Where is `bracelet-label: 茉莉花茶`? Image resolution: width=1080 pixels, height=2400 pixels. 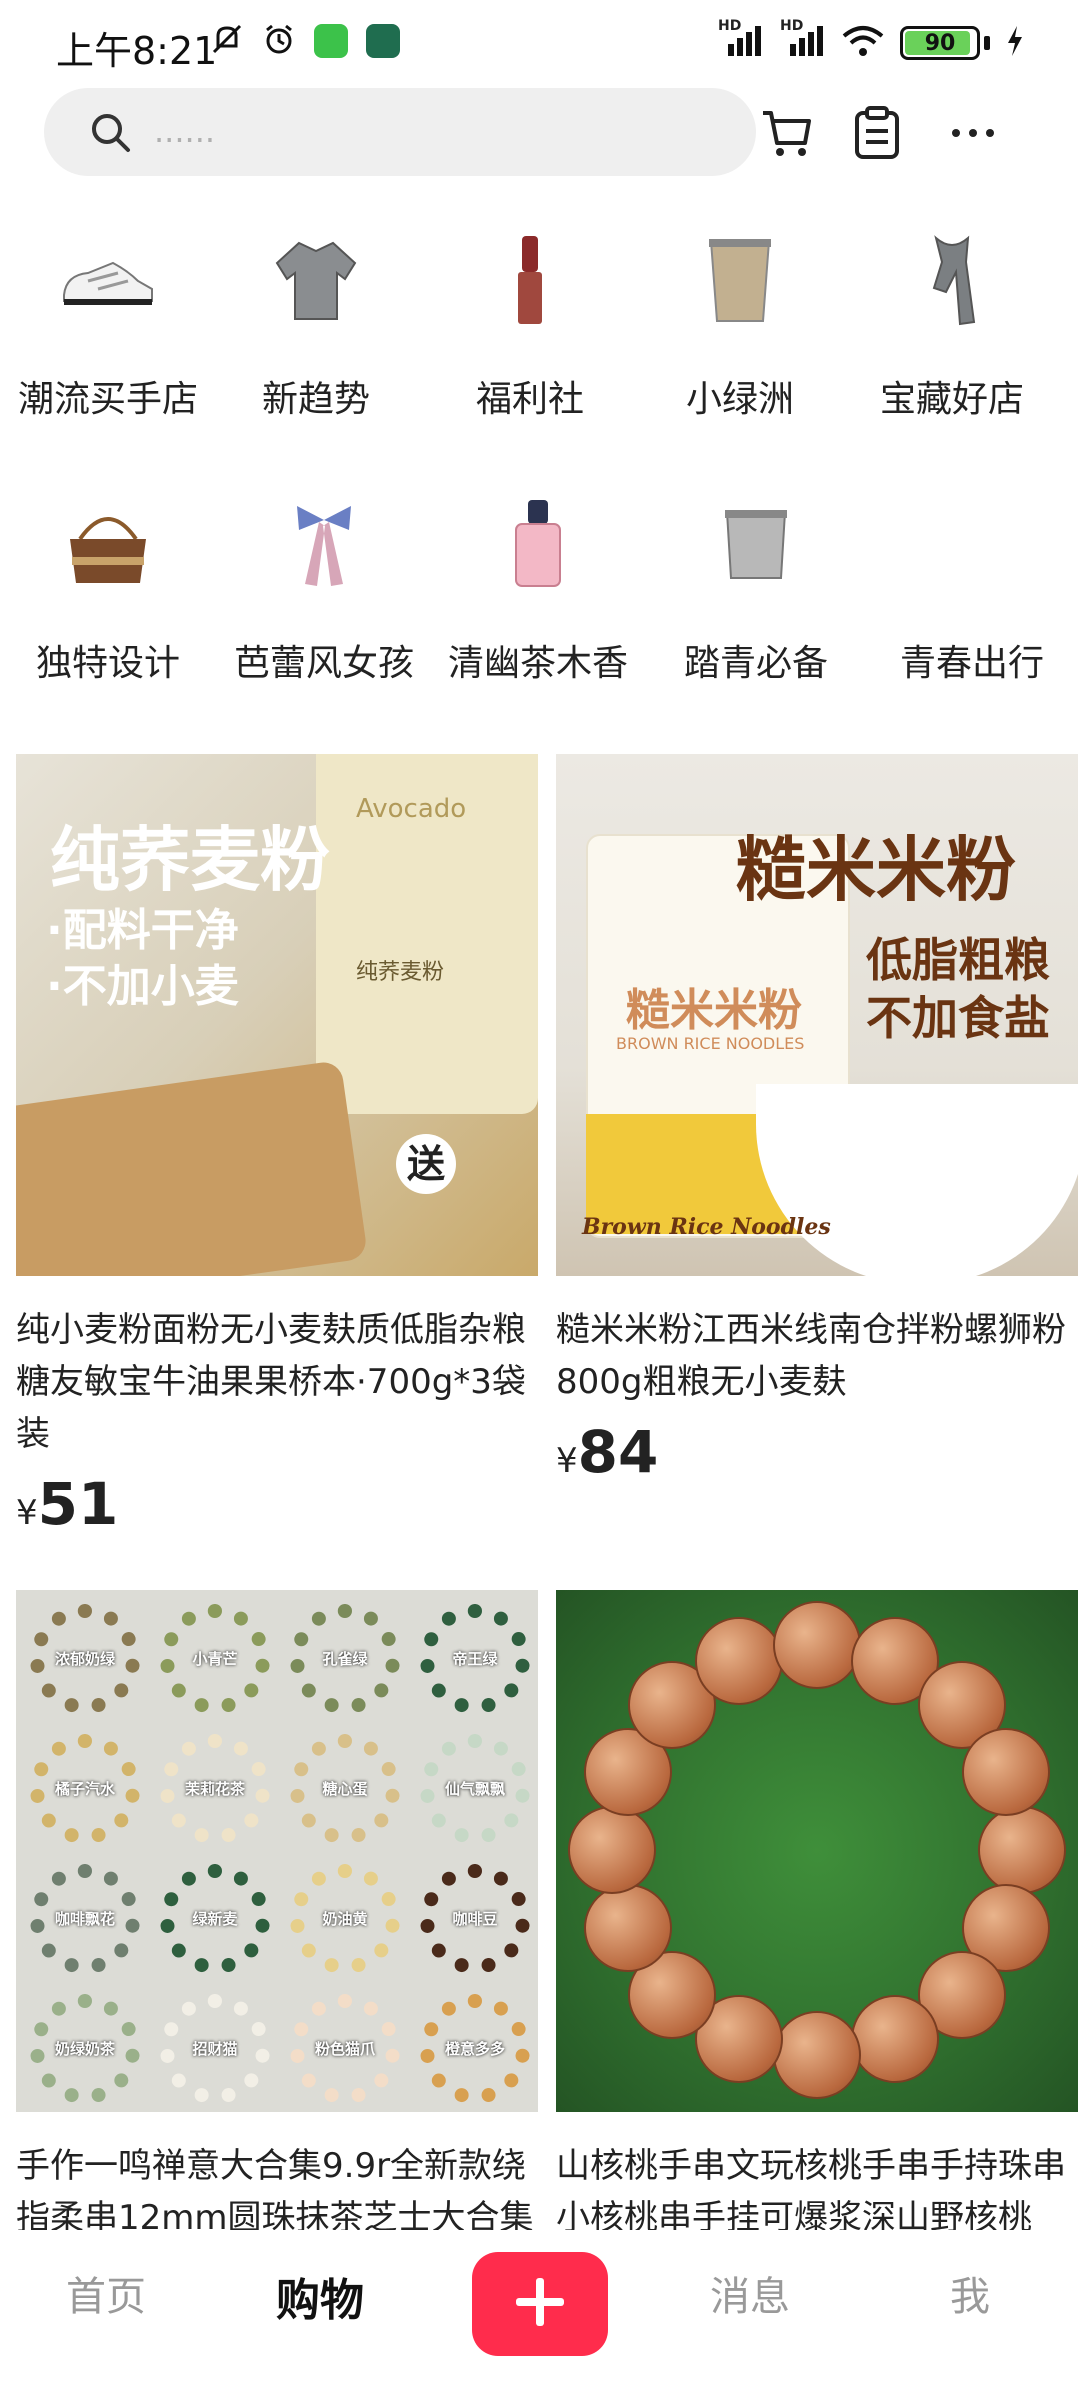 bracelet-label: 茉莉花茶 is located at coordinates (214, 1789).